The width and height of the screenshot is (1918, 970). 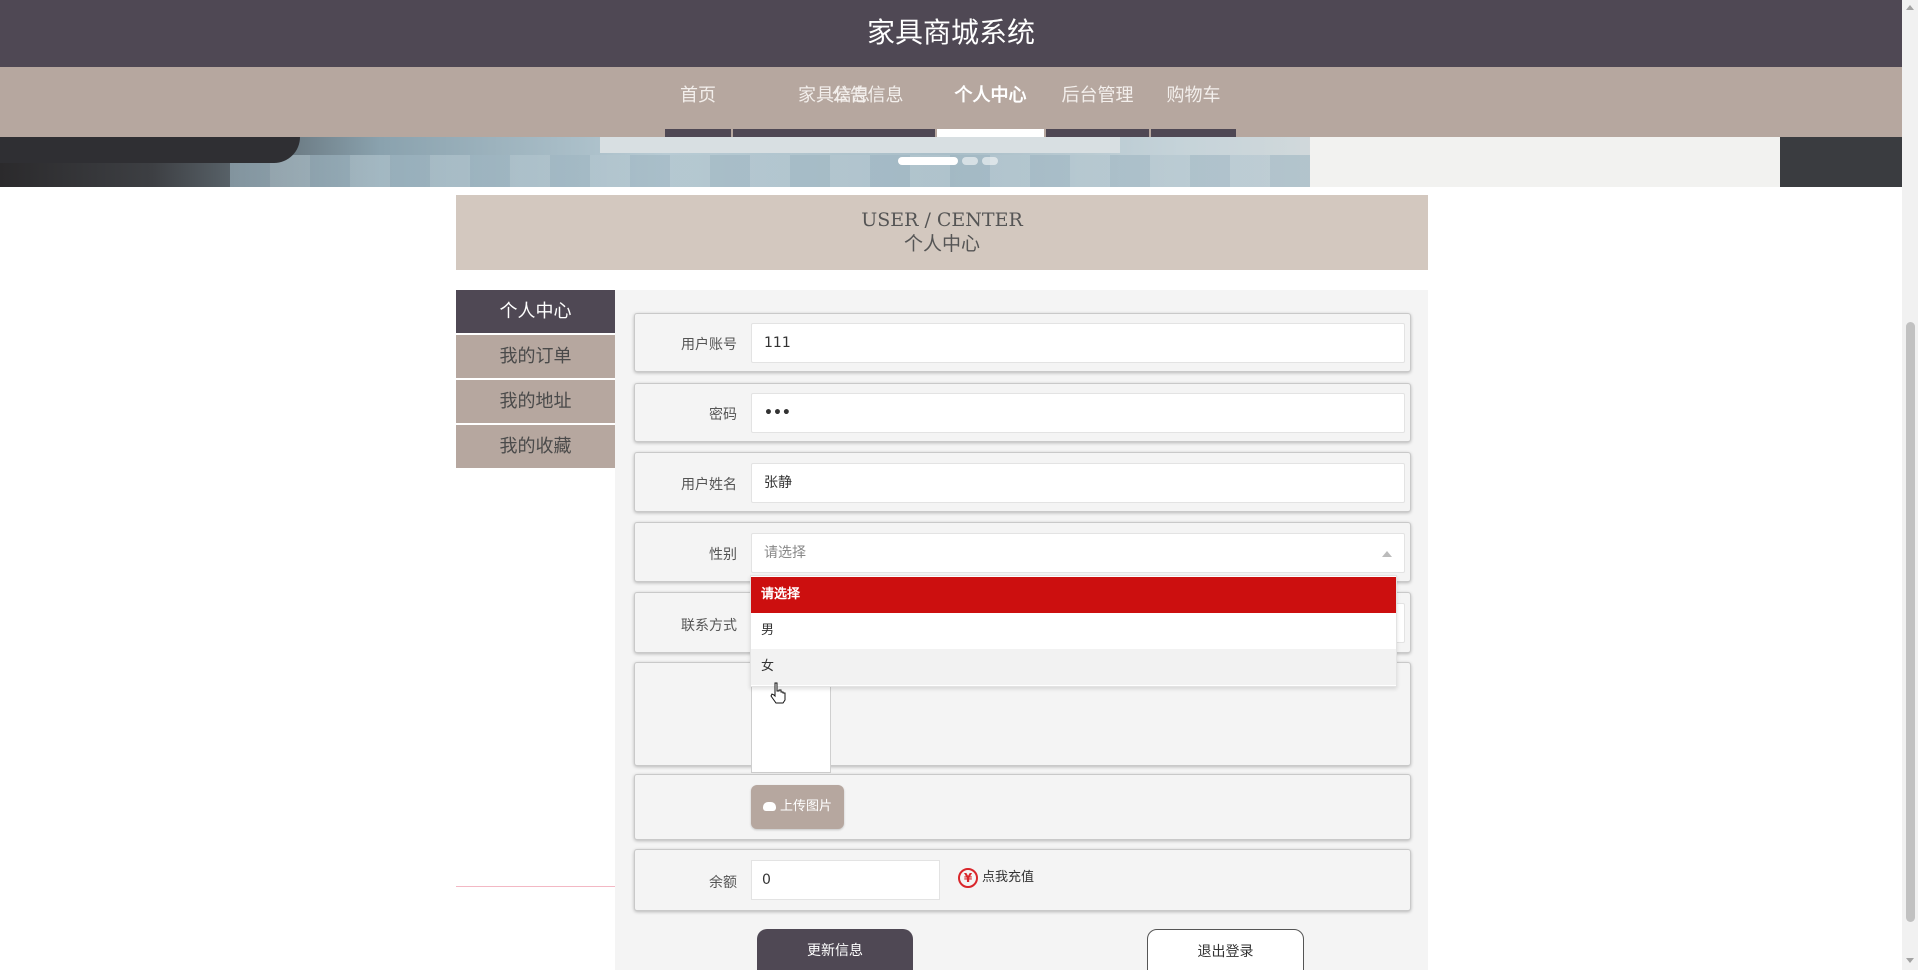 I want to click on yen-icon: ¥, so click(x=968, y=878).